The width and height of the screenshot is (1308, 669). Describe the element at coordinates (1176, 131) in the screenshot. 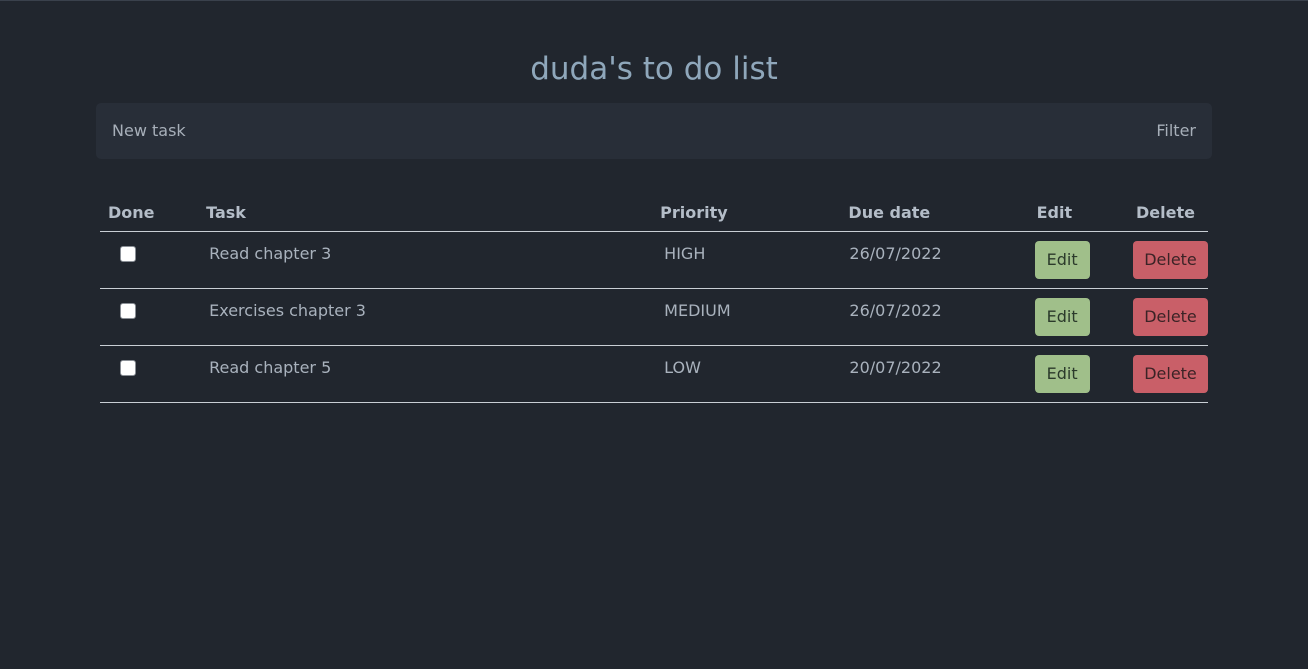

I see `filter-link: Filter` at that location.